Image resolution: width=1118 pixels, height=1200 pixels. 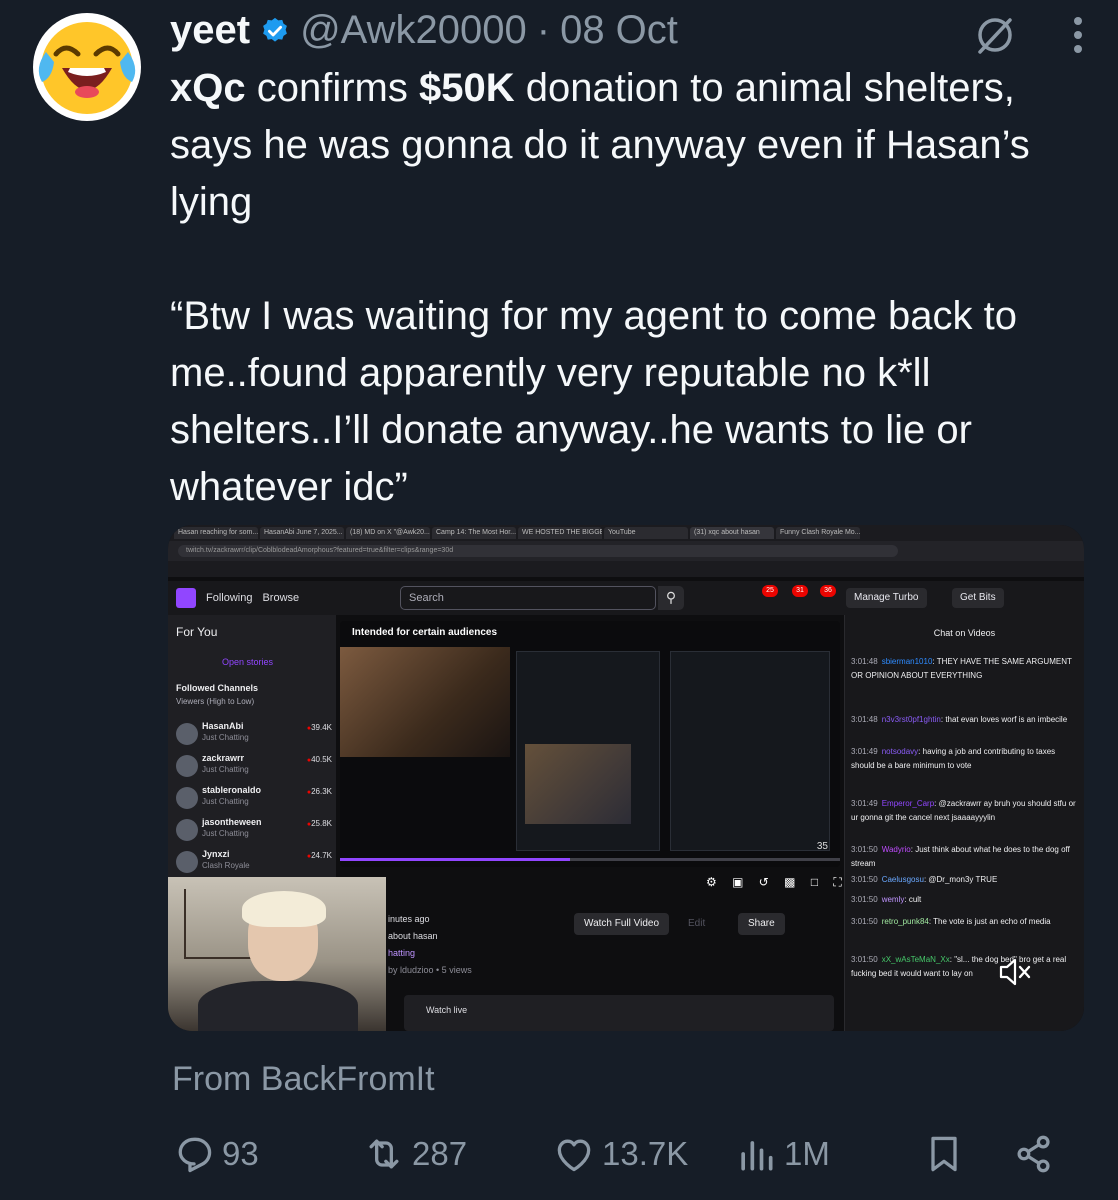 What do you see at coordinates (332, 88) in the screenshot?
I see `text-mid: confirms` at bounding box center [332, 88].